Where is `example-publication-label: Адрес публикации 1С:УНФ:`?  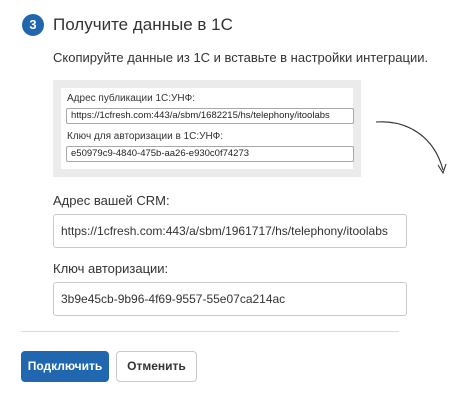
example-publication-label: Адрес публикации 1С:УНФ: is located at coordinates (131, 98).